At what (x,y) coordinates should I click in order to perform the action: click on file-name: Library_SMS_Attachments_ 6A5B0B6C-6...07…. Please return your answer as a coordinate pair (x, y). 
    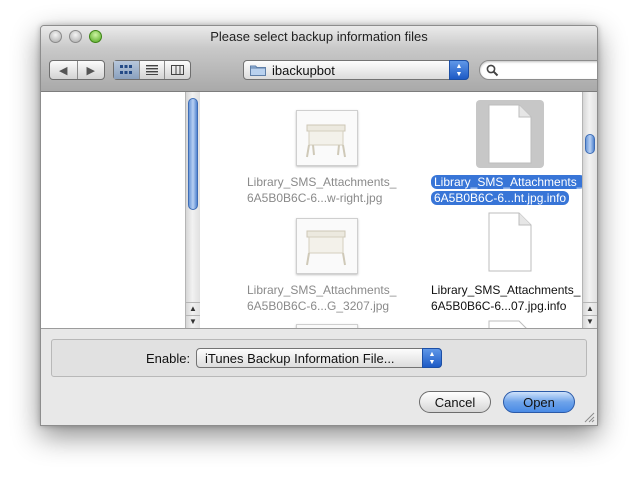
    Looking at the image, I should click on (506, 298).